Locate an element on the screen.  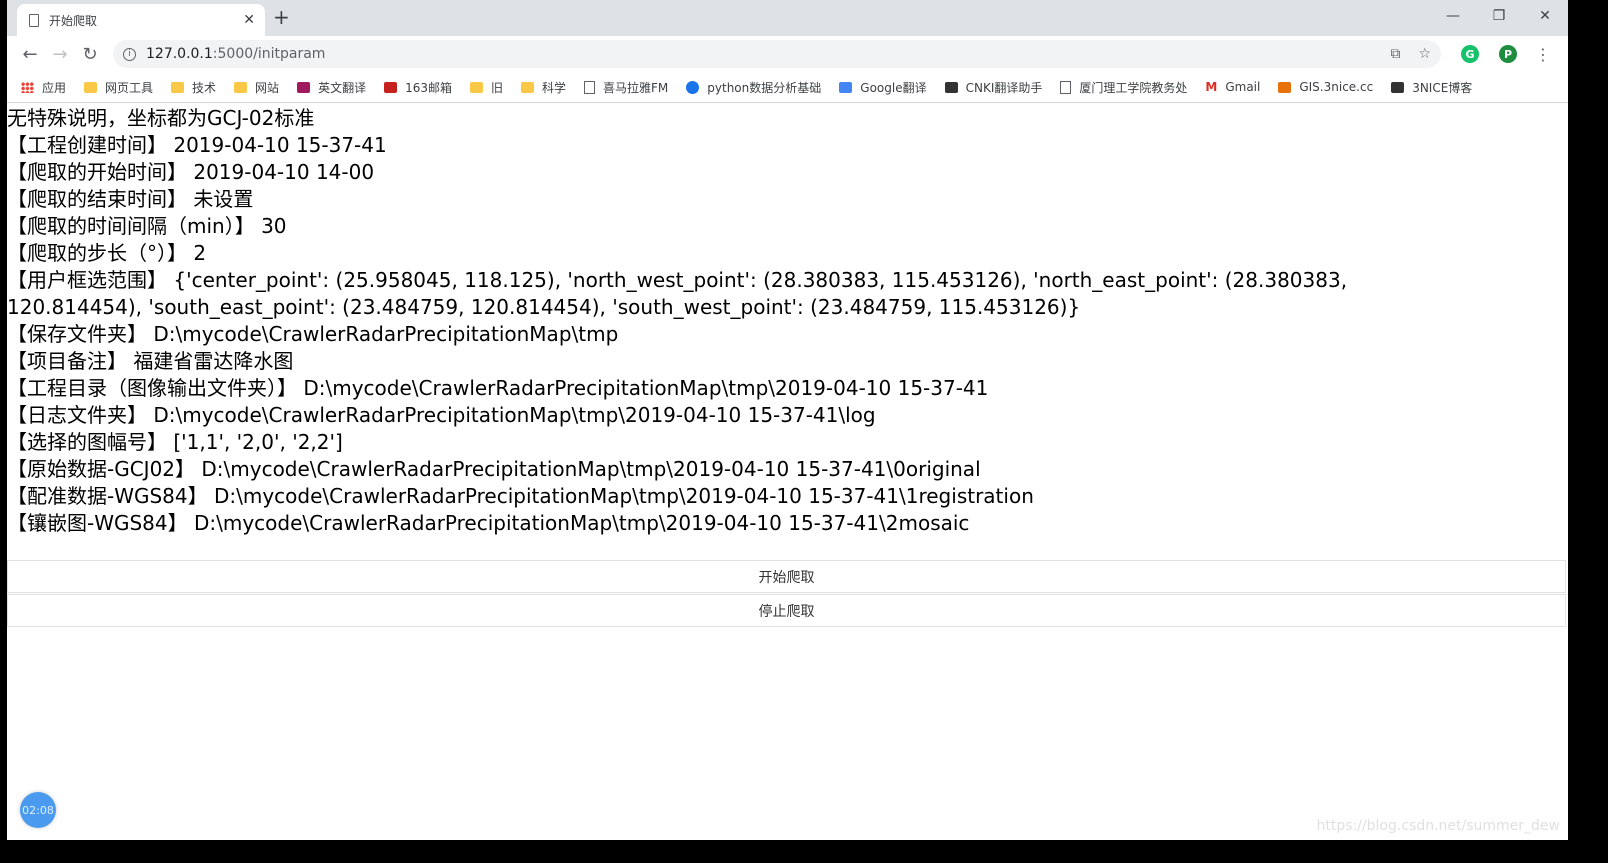
new-tab-button: + is located at coordinates (281, 17).